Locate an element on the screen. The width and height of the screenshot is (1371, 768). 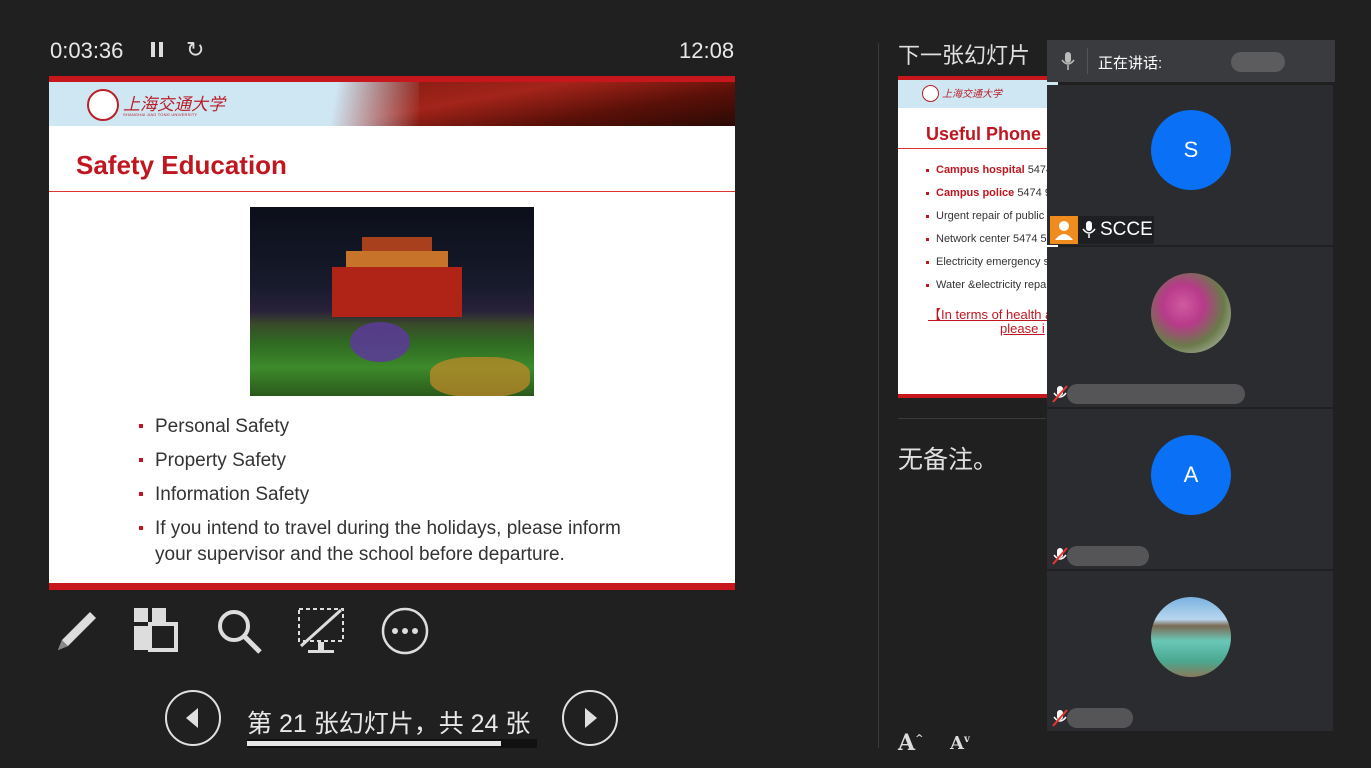
tiananmen-photo is located at coordinates (392, 301).